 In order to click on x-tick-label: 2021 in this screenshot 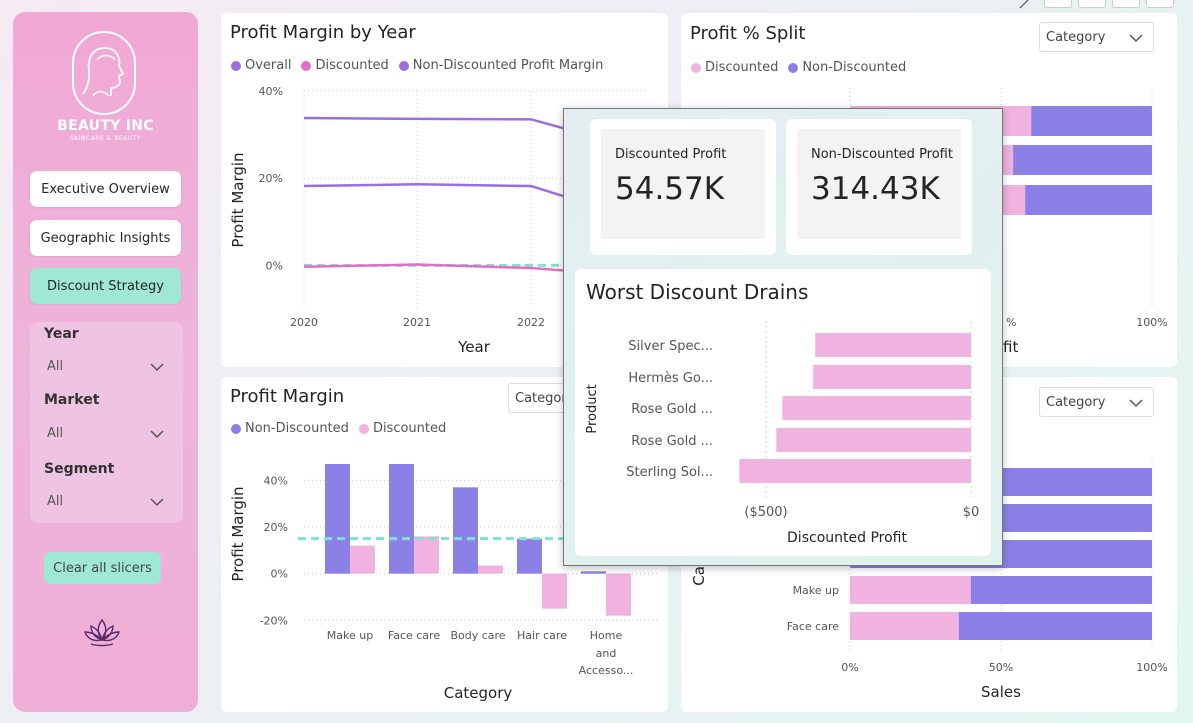, I will do `click(417, 322)`.